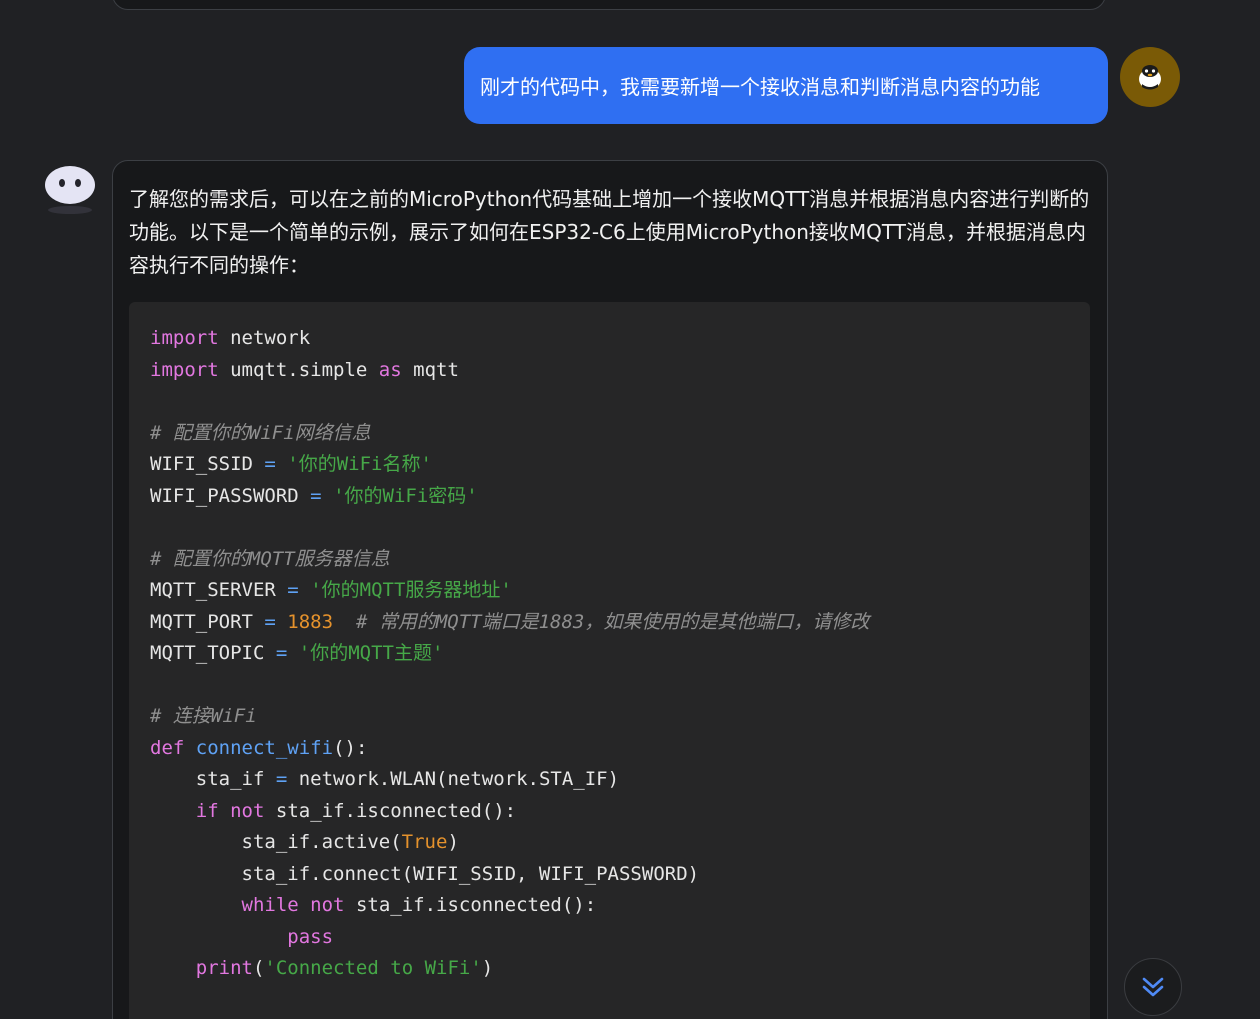 This screenshot has height=1019, width=1260. What do you see at coordinates (213, 779) in the screenshot?
I see `code-text: sta_if` at bounding box center [213, 779].